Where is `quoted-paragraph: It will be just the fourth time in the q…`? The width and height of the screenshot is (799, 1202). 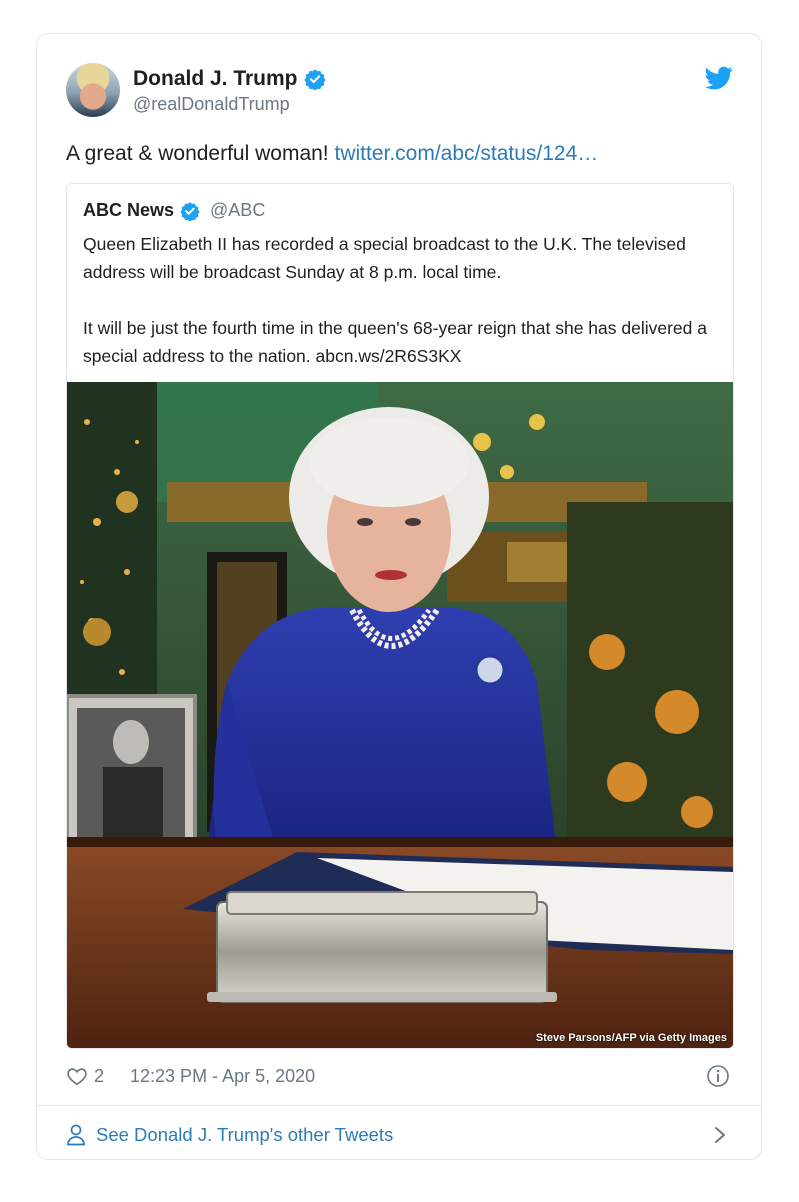 quoted-paragraph: It will be just the fourth time in the q… is located at coordinates (395, 342).